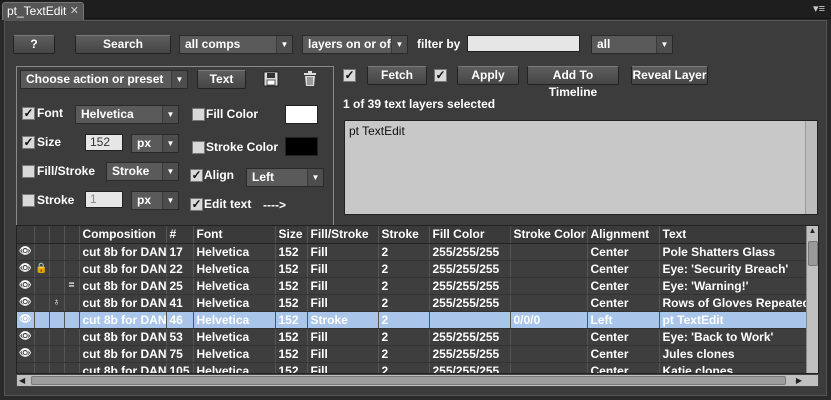 Image resolution: width=831 pixels, height=400 pixels. I want to click on close-icon: ✕, so click(74, 10).